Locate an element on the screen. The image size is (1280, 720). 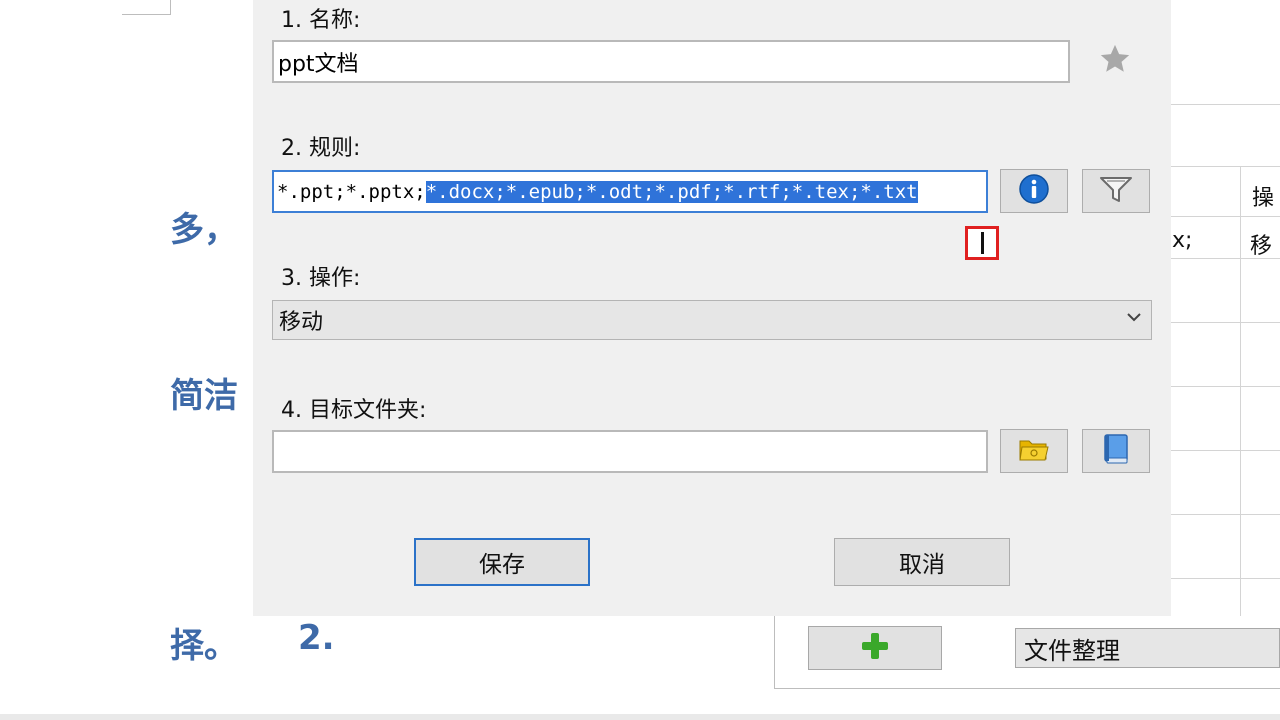
doc-text-line-1: 多， is located at coordinates (204, 230).